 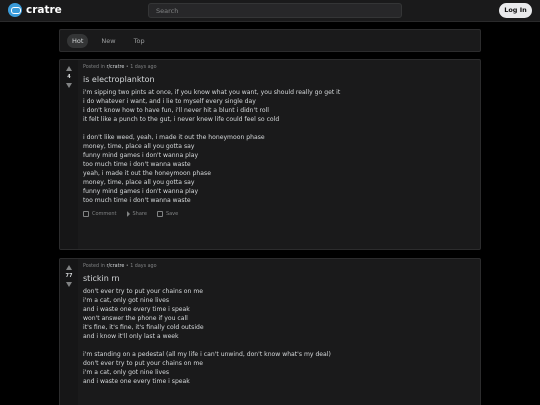 I want to click on brand-name: cratre, so click(x=44, y=10).